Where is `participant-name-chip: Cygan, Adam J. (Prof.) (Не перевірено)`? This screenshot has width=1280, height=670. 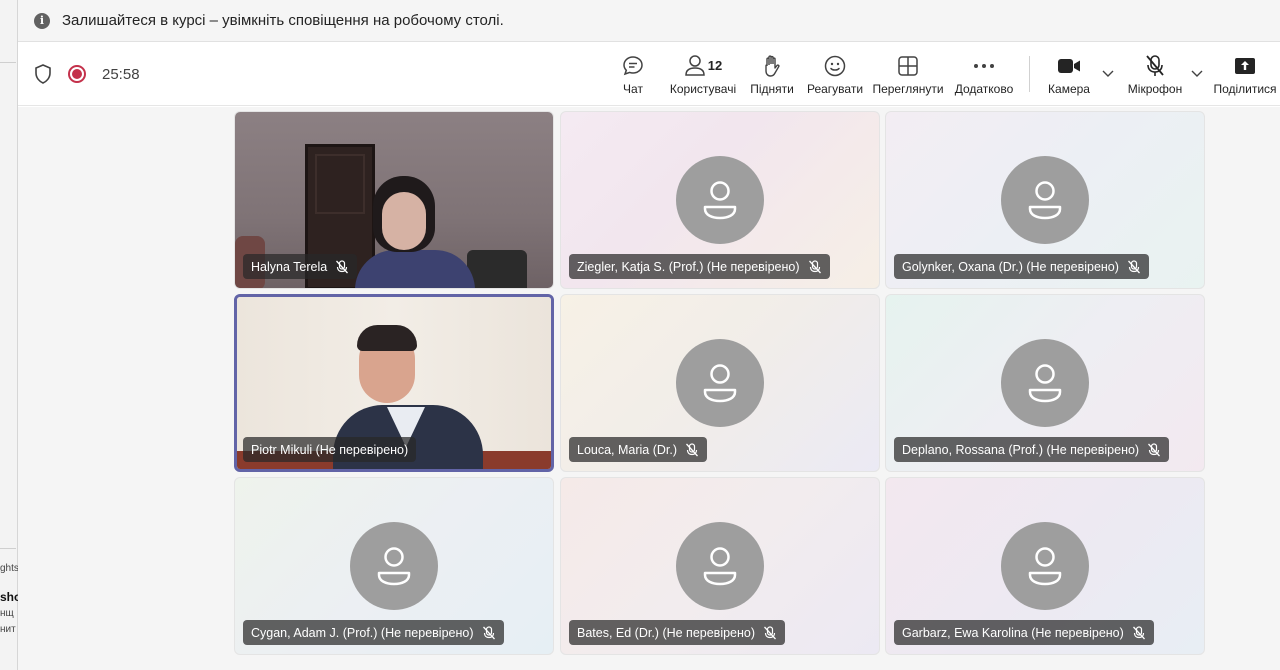
participant-name-chip: Cygan, Adam J. (Prof.) (Не перевірено) is located at coordinates (373, 632).